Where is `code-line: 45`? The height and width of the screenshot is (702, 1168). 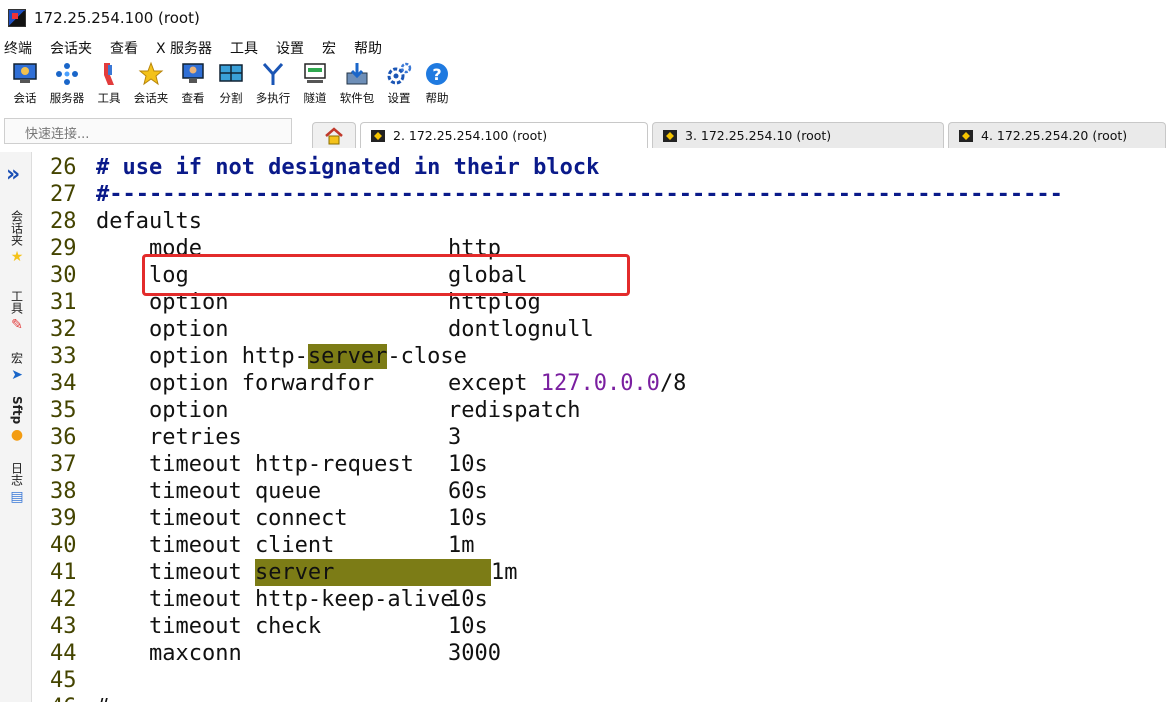 code-line: 45 is located at coordinates (63, 680).